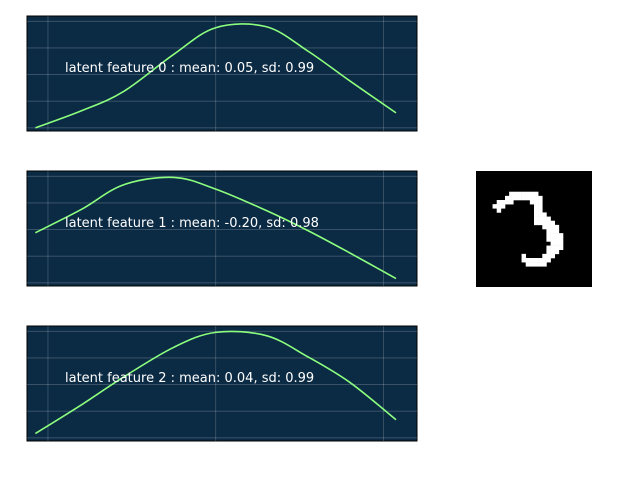 Image resolution: width=640 pixels, height=480 pixels. I want to click on digit-image, so click(534, 229).